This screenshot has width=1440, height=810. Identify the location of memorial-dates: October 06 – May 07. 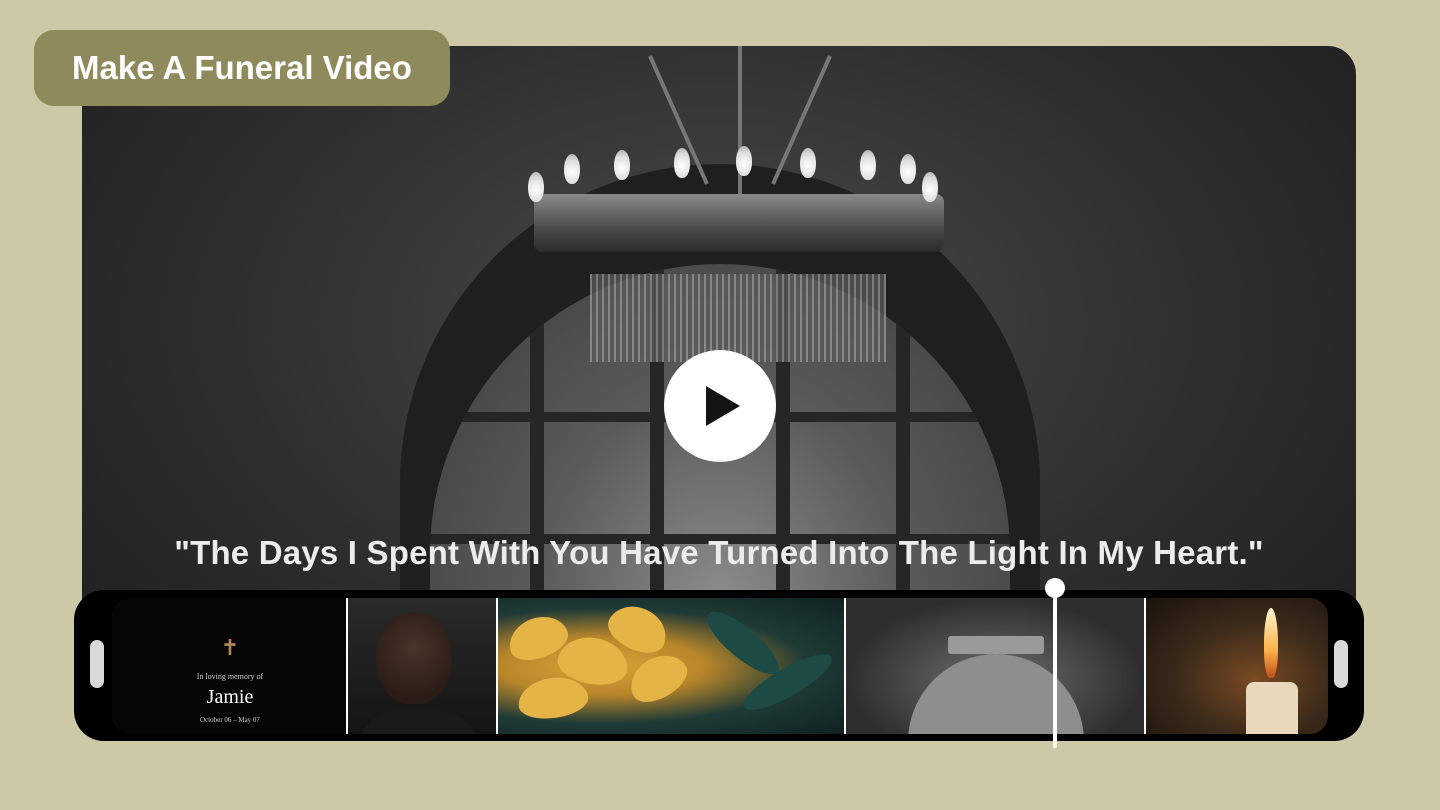
(230, 720).